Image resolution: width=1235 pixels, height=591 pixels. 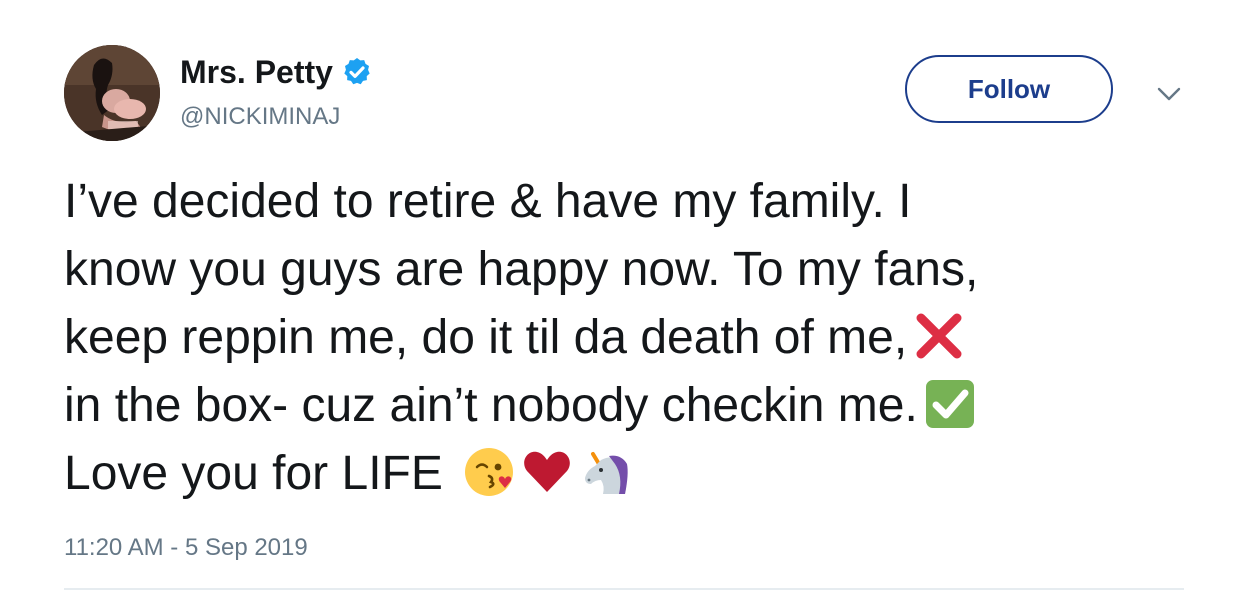 I want to click on avatar, so click(x=112, y=93).